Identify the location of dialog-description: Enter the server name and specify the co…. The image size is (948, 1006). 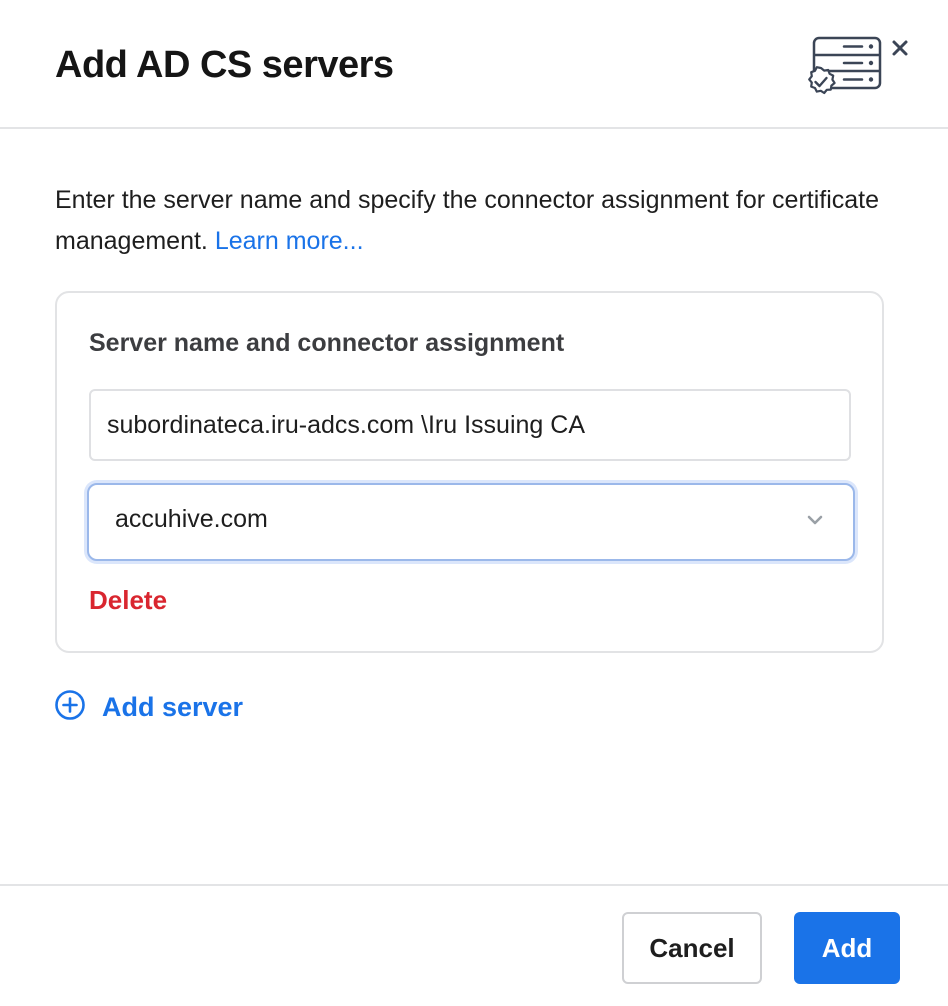
(475, 221).